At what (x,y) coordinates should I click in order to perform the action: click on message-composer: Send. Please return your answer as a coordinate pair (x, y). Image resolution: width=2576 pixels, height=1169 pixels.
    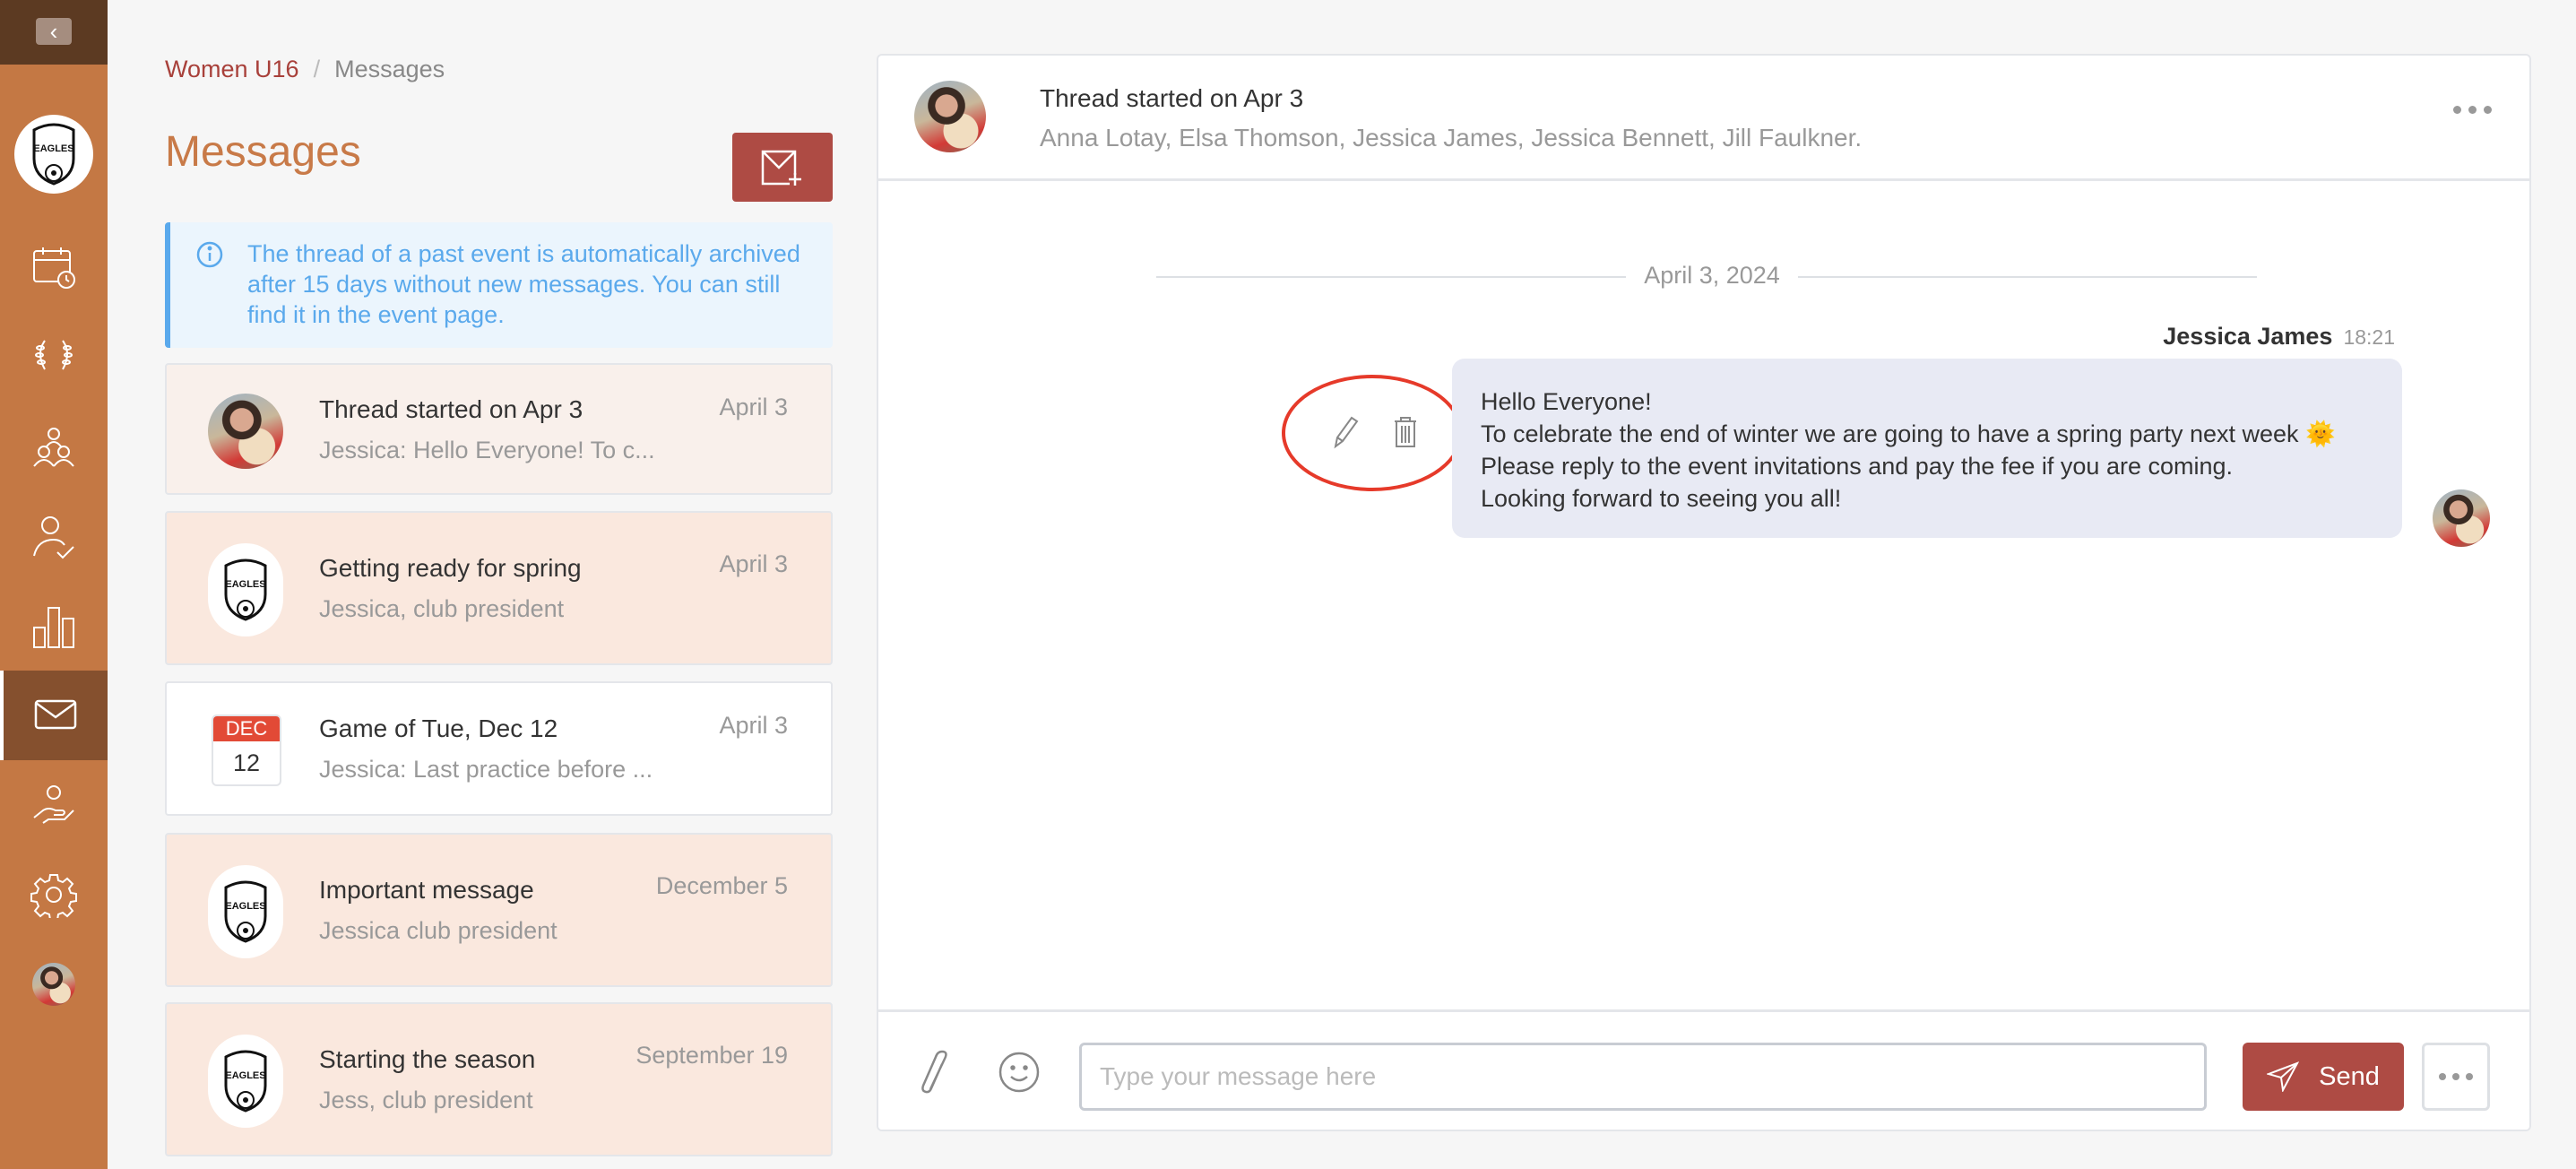
    Looking at the image, I should click on (1703, 1069).